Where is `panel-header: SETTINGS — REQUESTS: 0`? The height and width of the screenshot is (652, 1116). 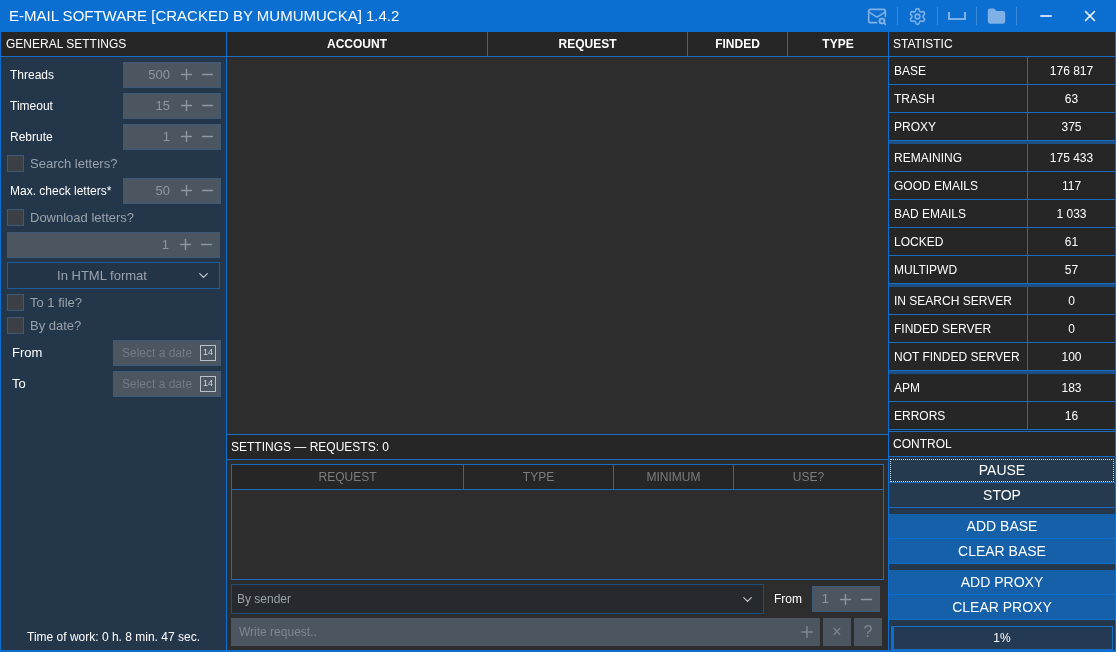
panel-header: SETTINGS — REQUESTS: 0 is located at coordinates (557, 447).